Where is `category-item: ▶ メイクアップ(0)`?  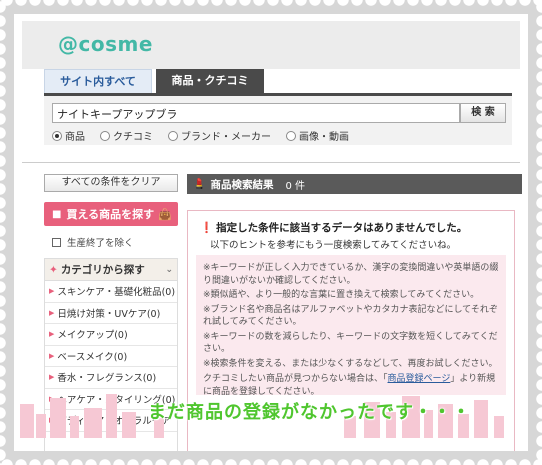
category-item: ▶ メイクアップ(0) is located at coordinates (111, 335).